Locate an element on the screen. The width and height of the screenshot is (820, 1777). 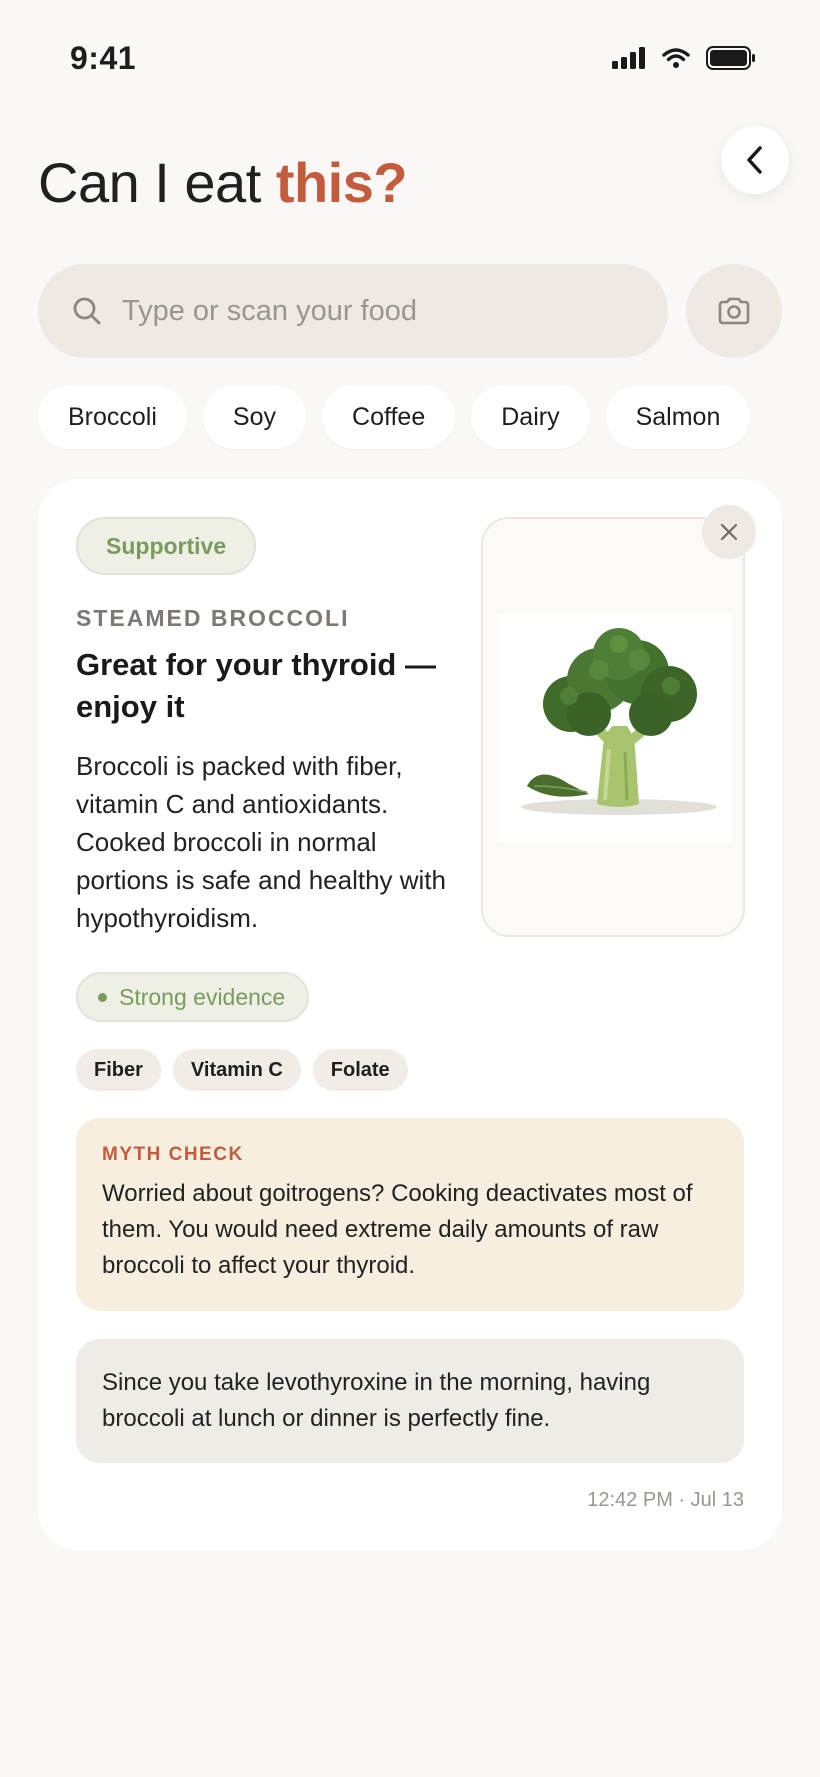
food-name: STEAMED BROCCOLI is located at coordinates (213, 618).